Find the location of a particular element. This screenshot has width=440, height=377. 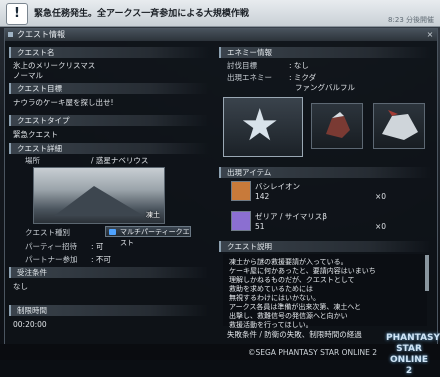

multi-party-quest-button: マルチパーティークエスト is located at coordinates (148, 236).